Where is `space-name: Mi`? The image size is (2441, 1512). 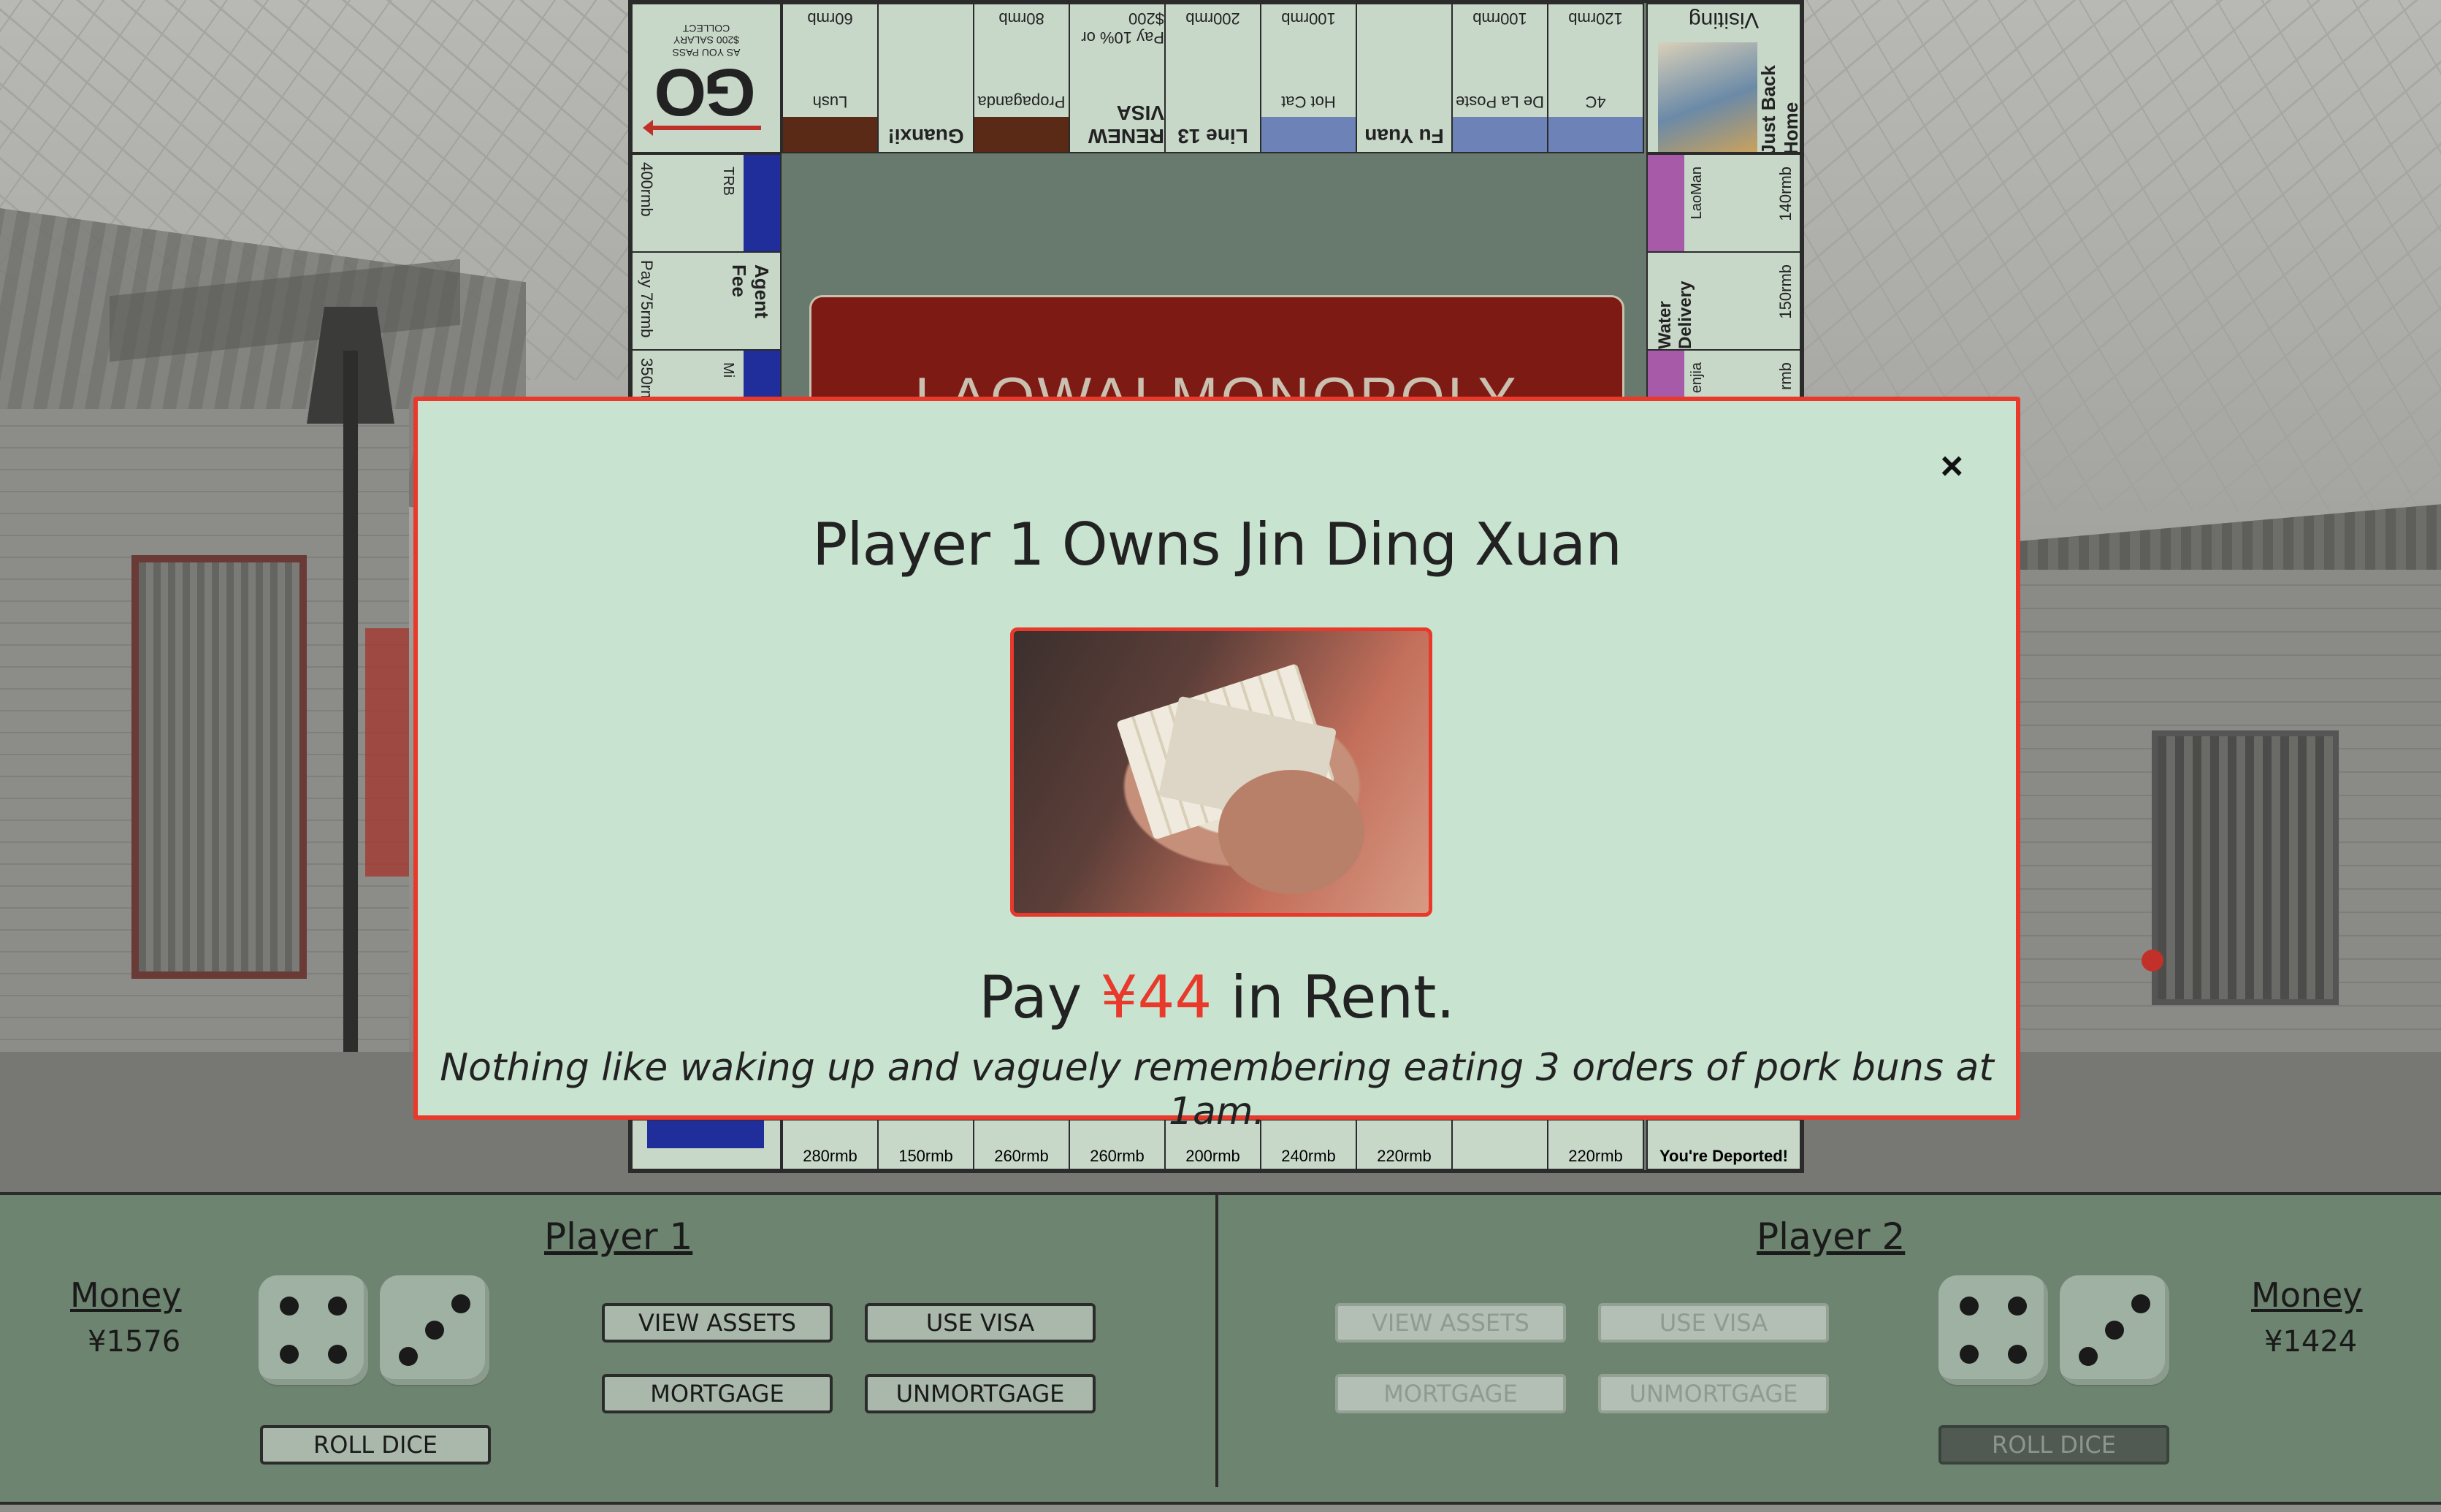 space-name: Mi is located at coordinates (728, 370).